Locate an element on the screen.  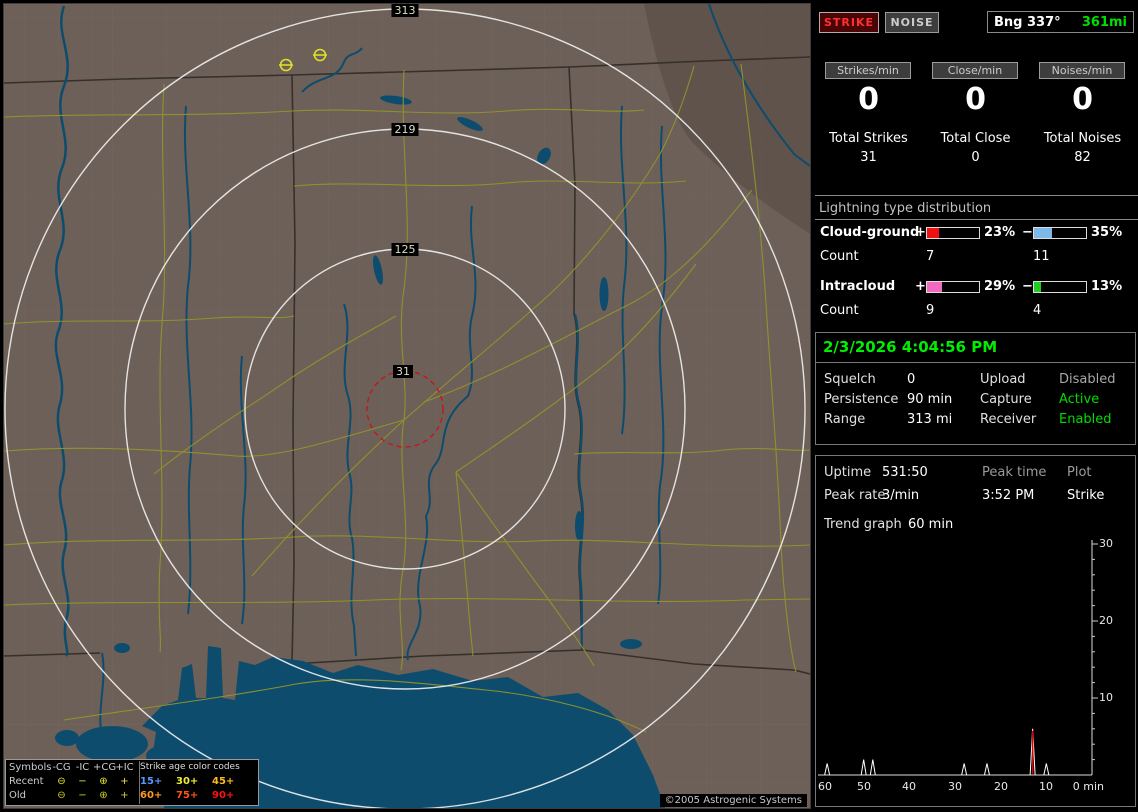
x-tick-label: 10 is located at coordinates (1046, 786).